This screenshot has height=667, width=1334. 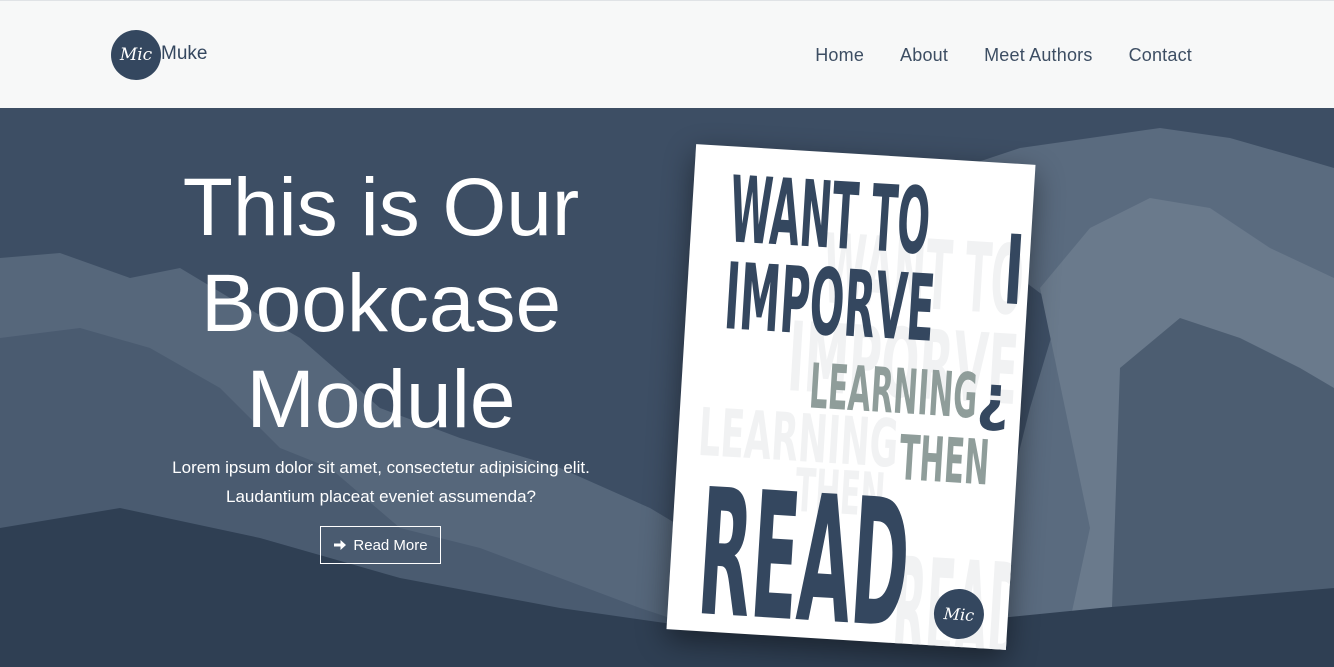 What do you see at coordinates (830, 303) in the screenshot?
I see `book-title-line2: IMPORVE` at bounding box center [830, 303].